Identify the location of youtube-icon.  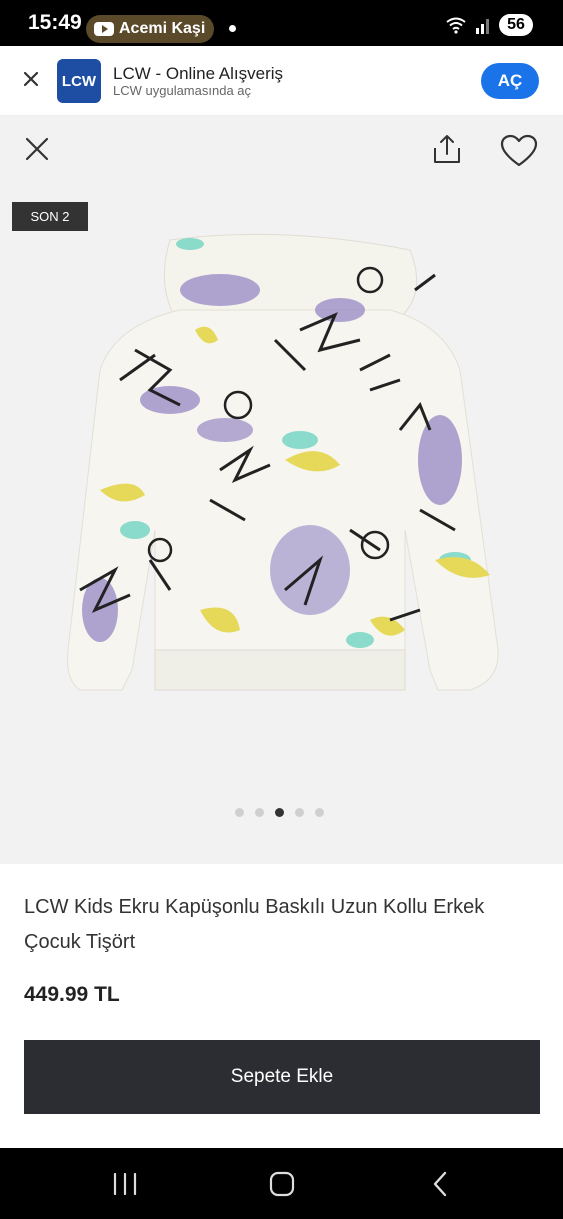
(104, 29).